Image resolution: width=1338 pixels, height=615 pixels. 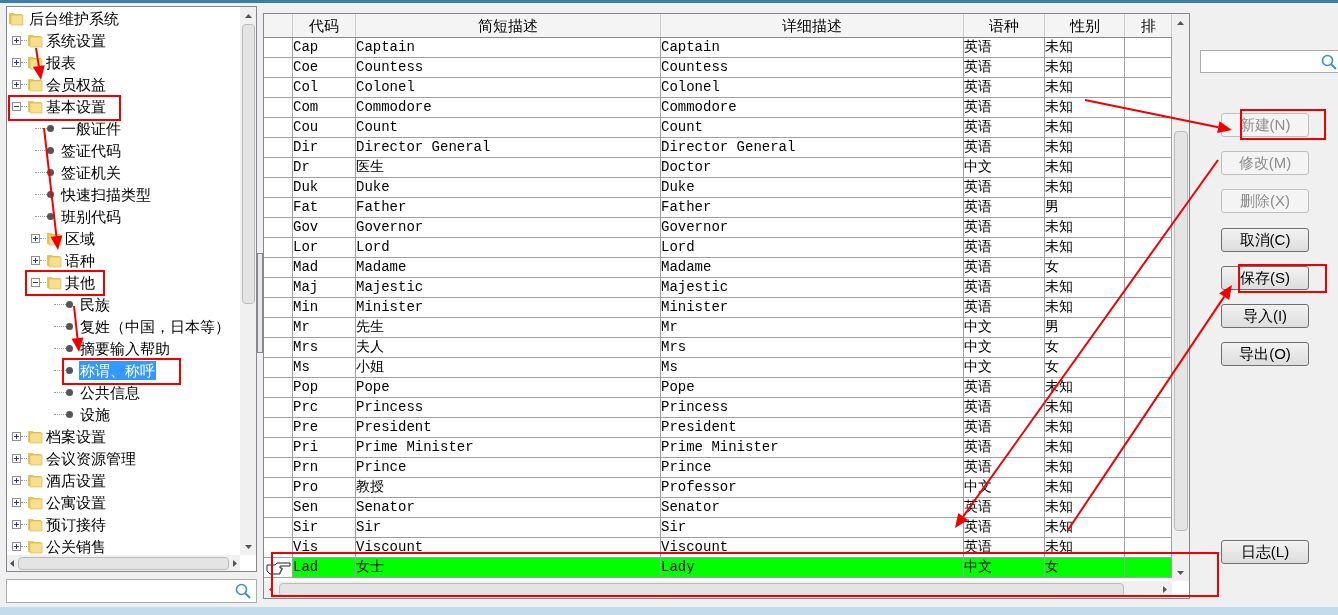 What do you see at coordinates (812, 25) in the screenshot?
I see `column-header: 详细描述` at bounding box center [812, 25].